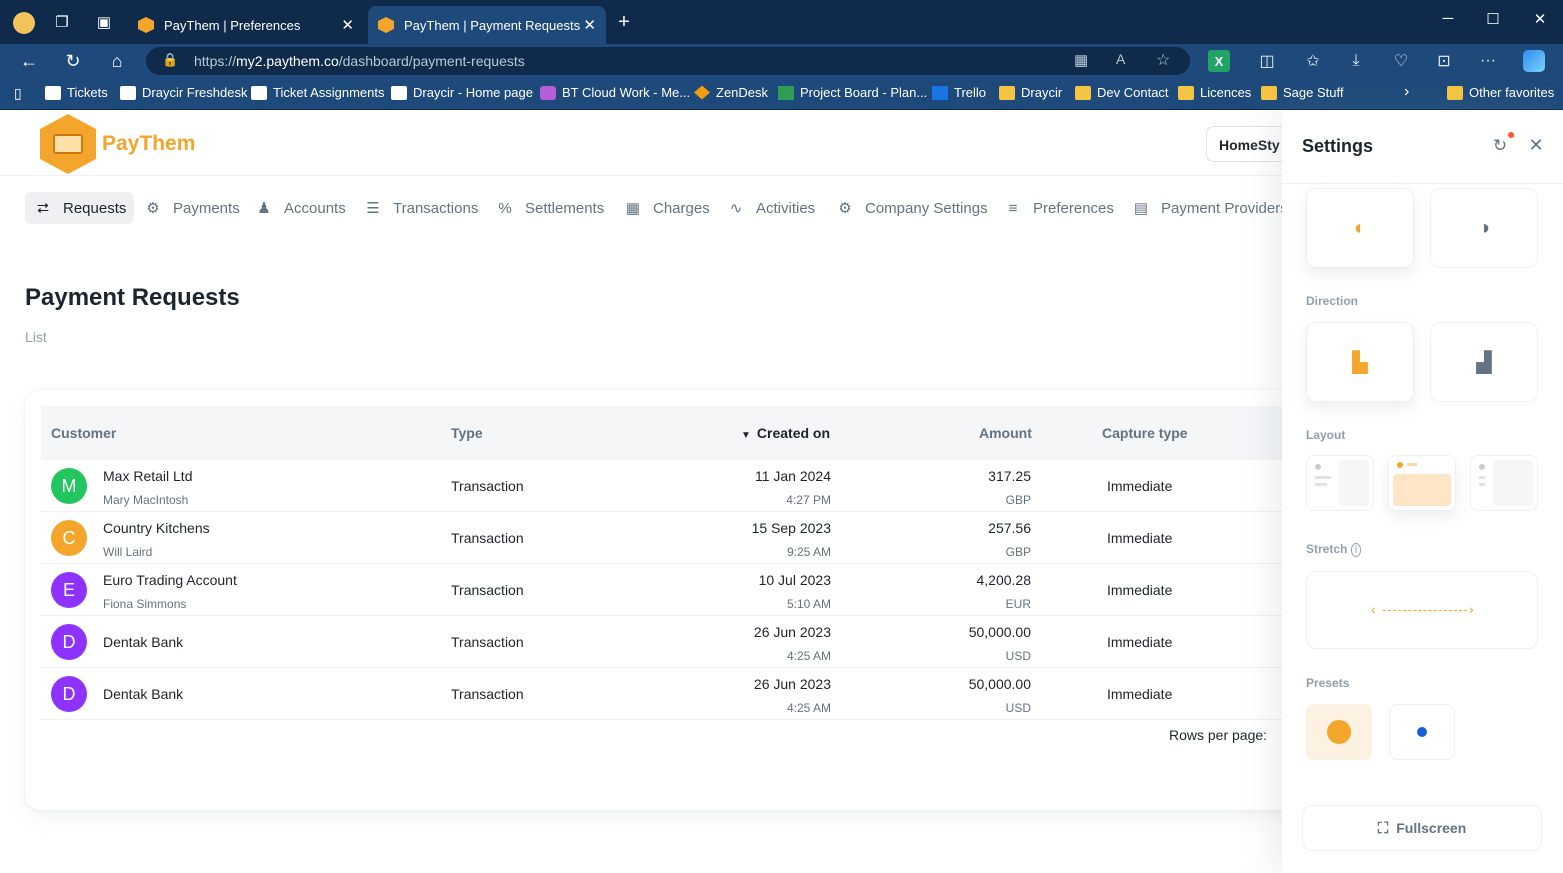 The image size is (1563, 873). What do you see at coordinates (1500, 146) in the screenshot?
I see `reset-icon: ↻` at bounding box center [1500, 146].